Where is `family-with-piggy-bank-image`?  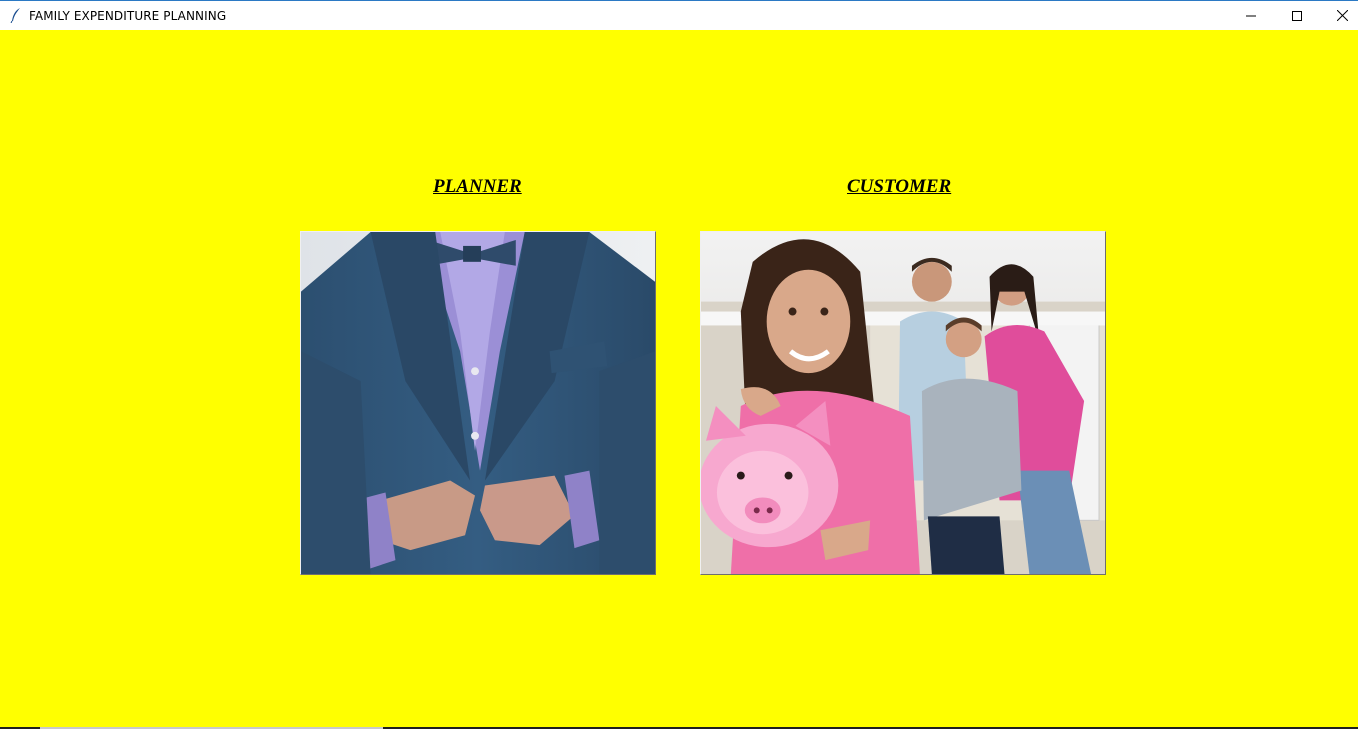
family-with-piggy-bank-image is located at coordinates (903, 403).